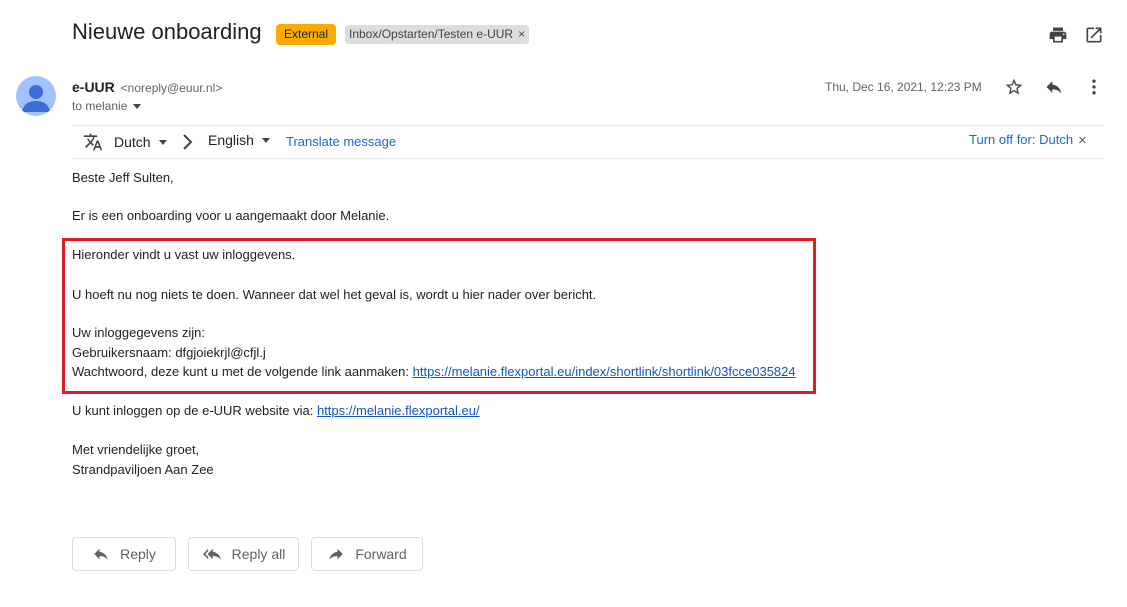 Image resolution: width=1127 pixels, height=607 pixels. What do you see at coordinates (1014, 87) in the screenshot?
I see `star-icon` at bounding box center [1014, 87].